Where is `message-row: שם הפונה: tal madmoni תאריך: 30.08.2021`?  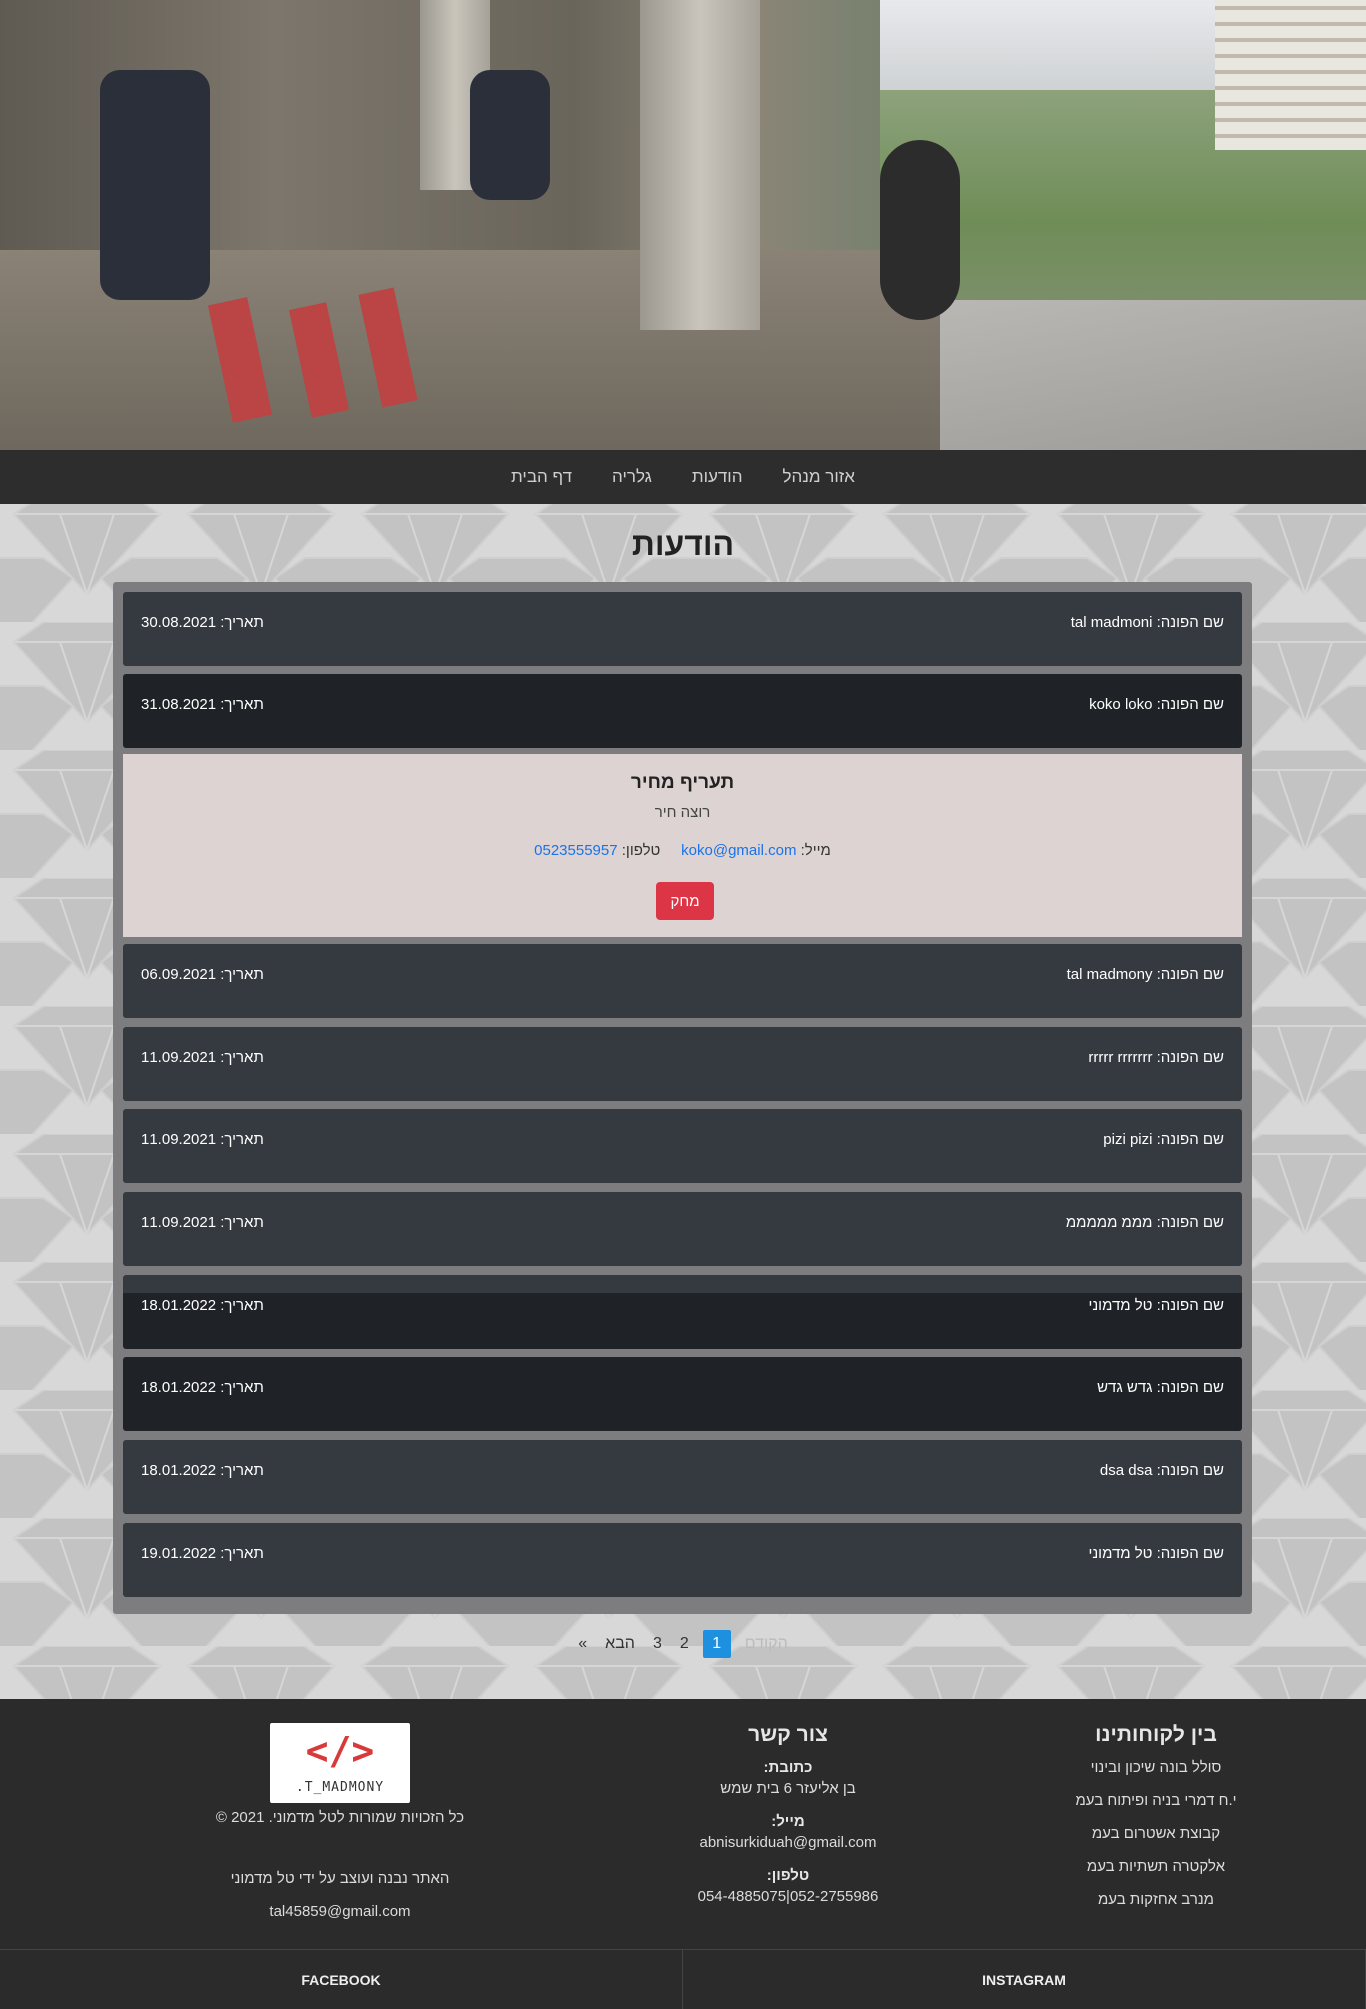 message-row: שם הפונה: tal madmoni תאריך: 30.08.2021 is located at coordinates (682, 629).